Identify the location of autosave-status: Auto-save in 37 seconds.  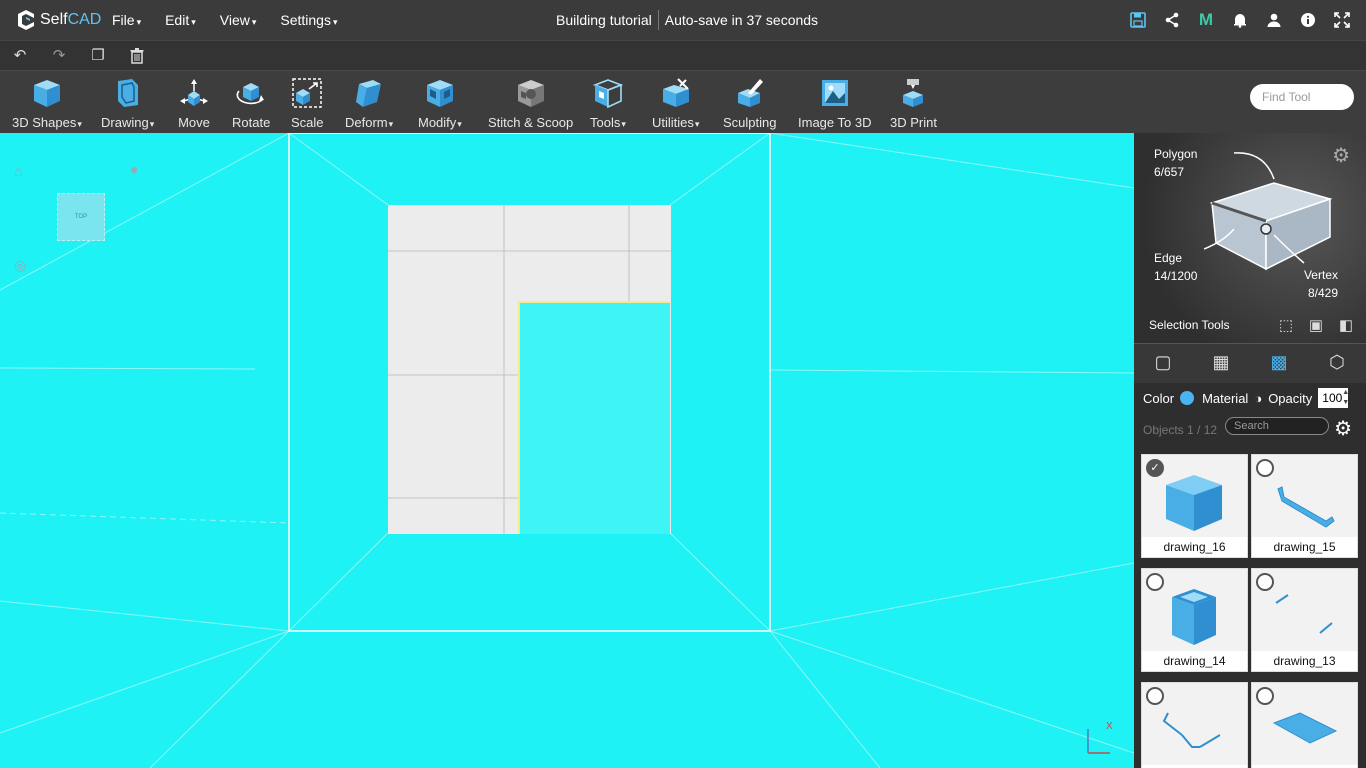
(741, 20).